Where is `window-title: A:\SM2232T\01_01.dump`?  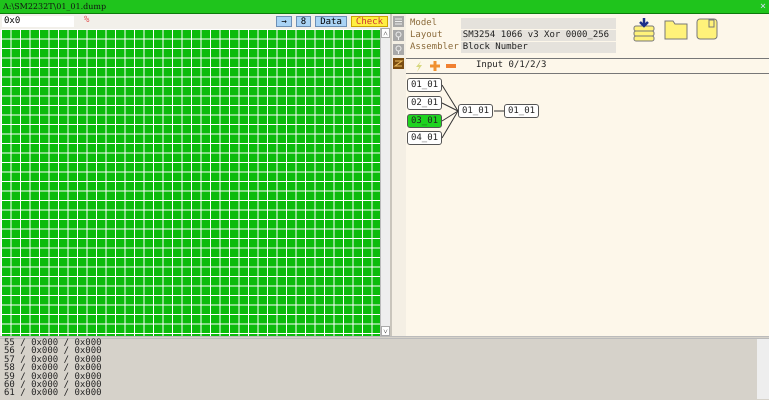 window-title: A:\SM2232T\01_01.dump is located at coordinates (54, 6).